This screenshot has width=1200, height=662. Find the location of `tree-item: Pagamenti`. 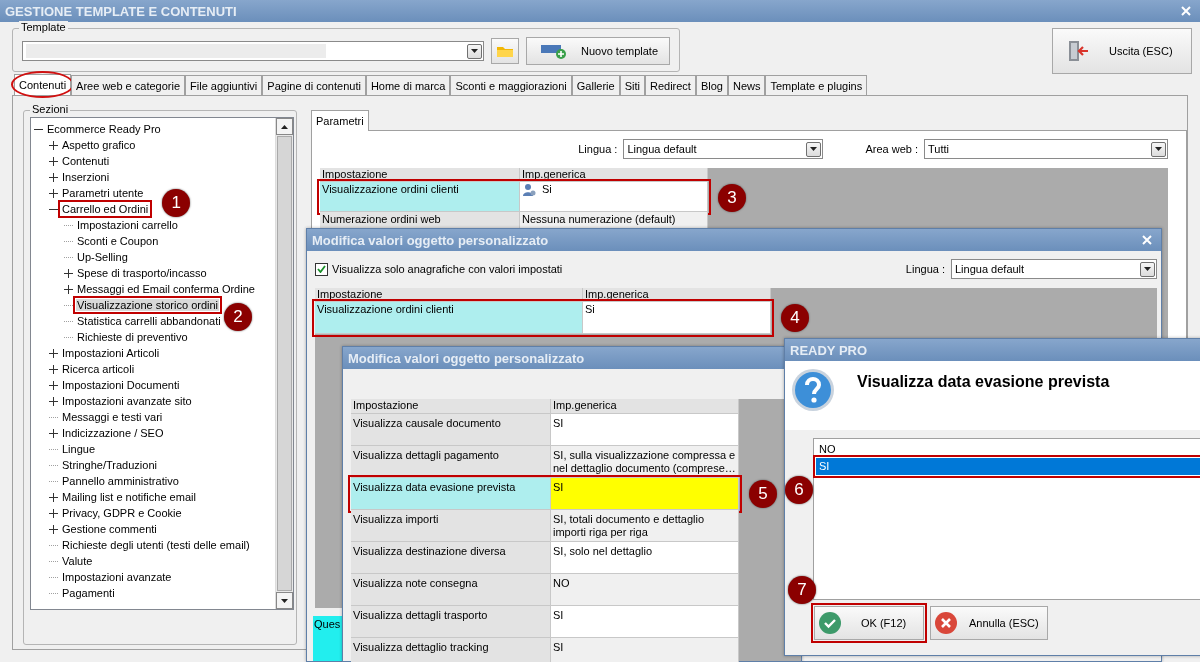

tree-item: Pagamenti is located at coordinates (88, 593).